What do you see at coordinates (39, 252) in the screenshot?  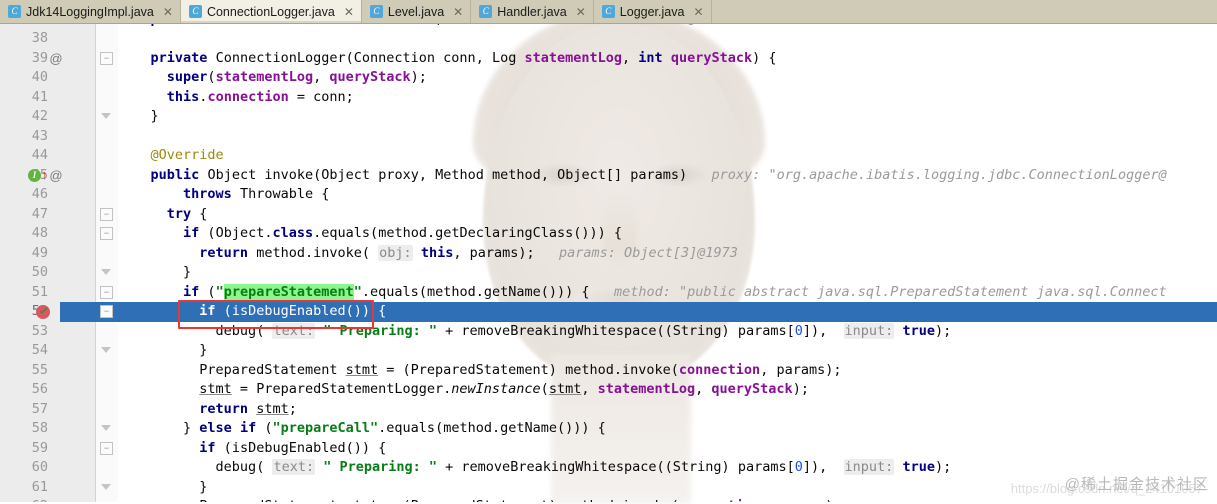 I see `line-number: 49` at bounding box center [39, 252].